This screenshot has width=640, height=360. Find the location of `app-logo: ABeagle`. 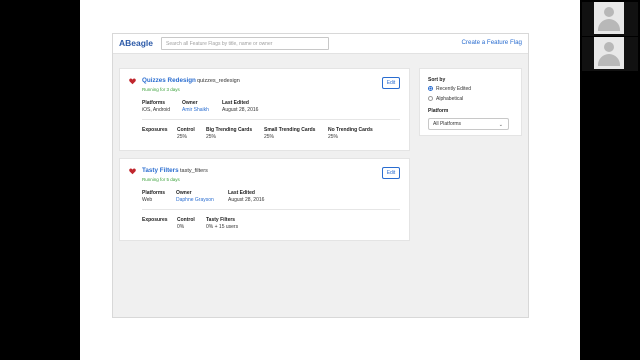

app-logo: ABeagle is located at coordinates (136, 43).